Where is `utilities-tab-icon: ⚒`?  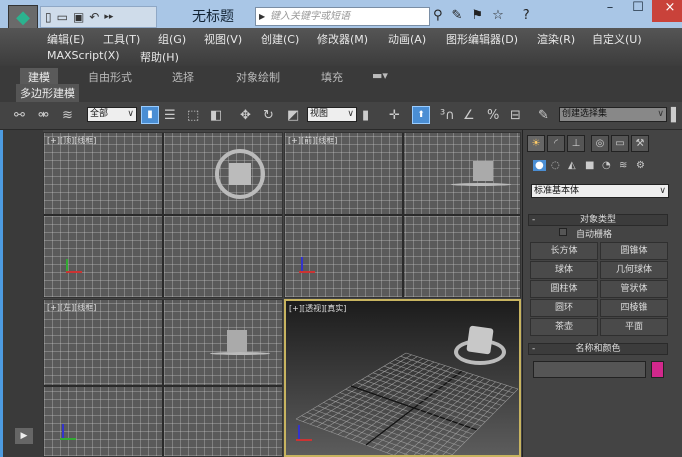 utilities-tab-icon: ⚒ is located at coordinates (640, 143).